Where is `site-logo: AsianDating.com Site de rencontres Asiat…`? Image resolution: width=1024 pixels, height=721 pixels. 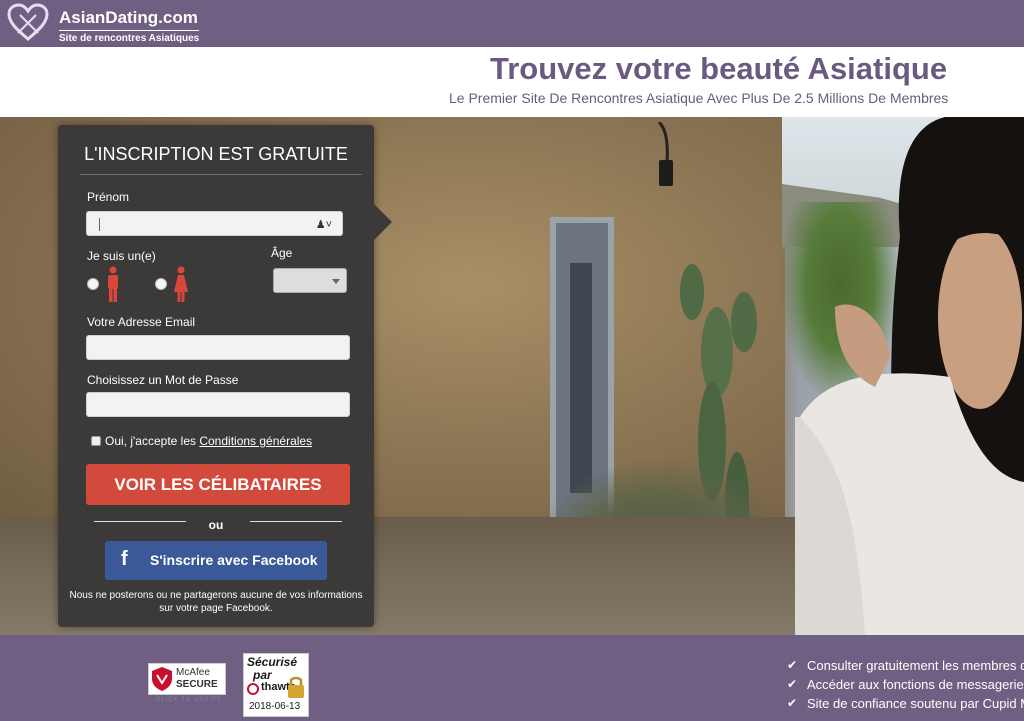
site-logo: AsianDating.com Site de rencontres Asiat… is located at coordinates (106, 23).